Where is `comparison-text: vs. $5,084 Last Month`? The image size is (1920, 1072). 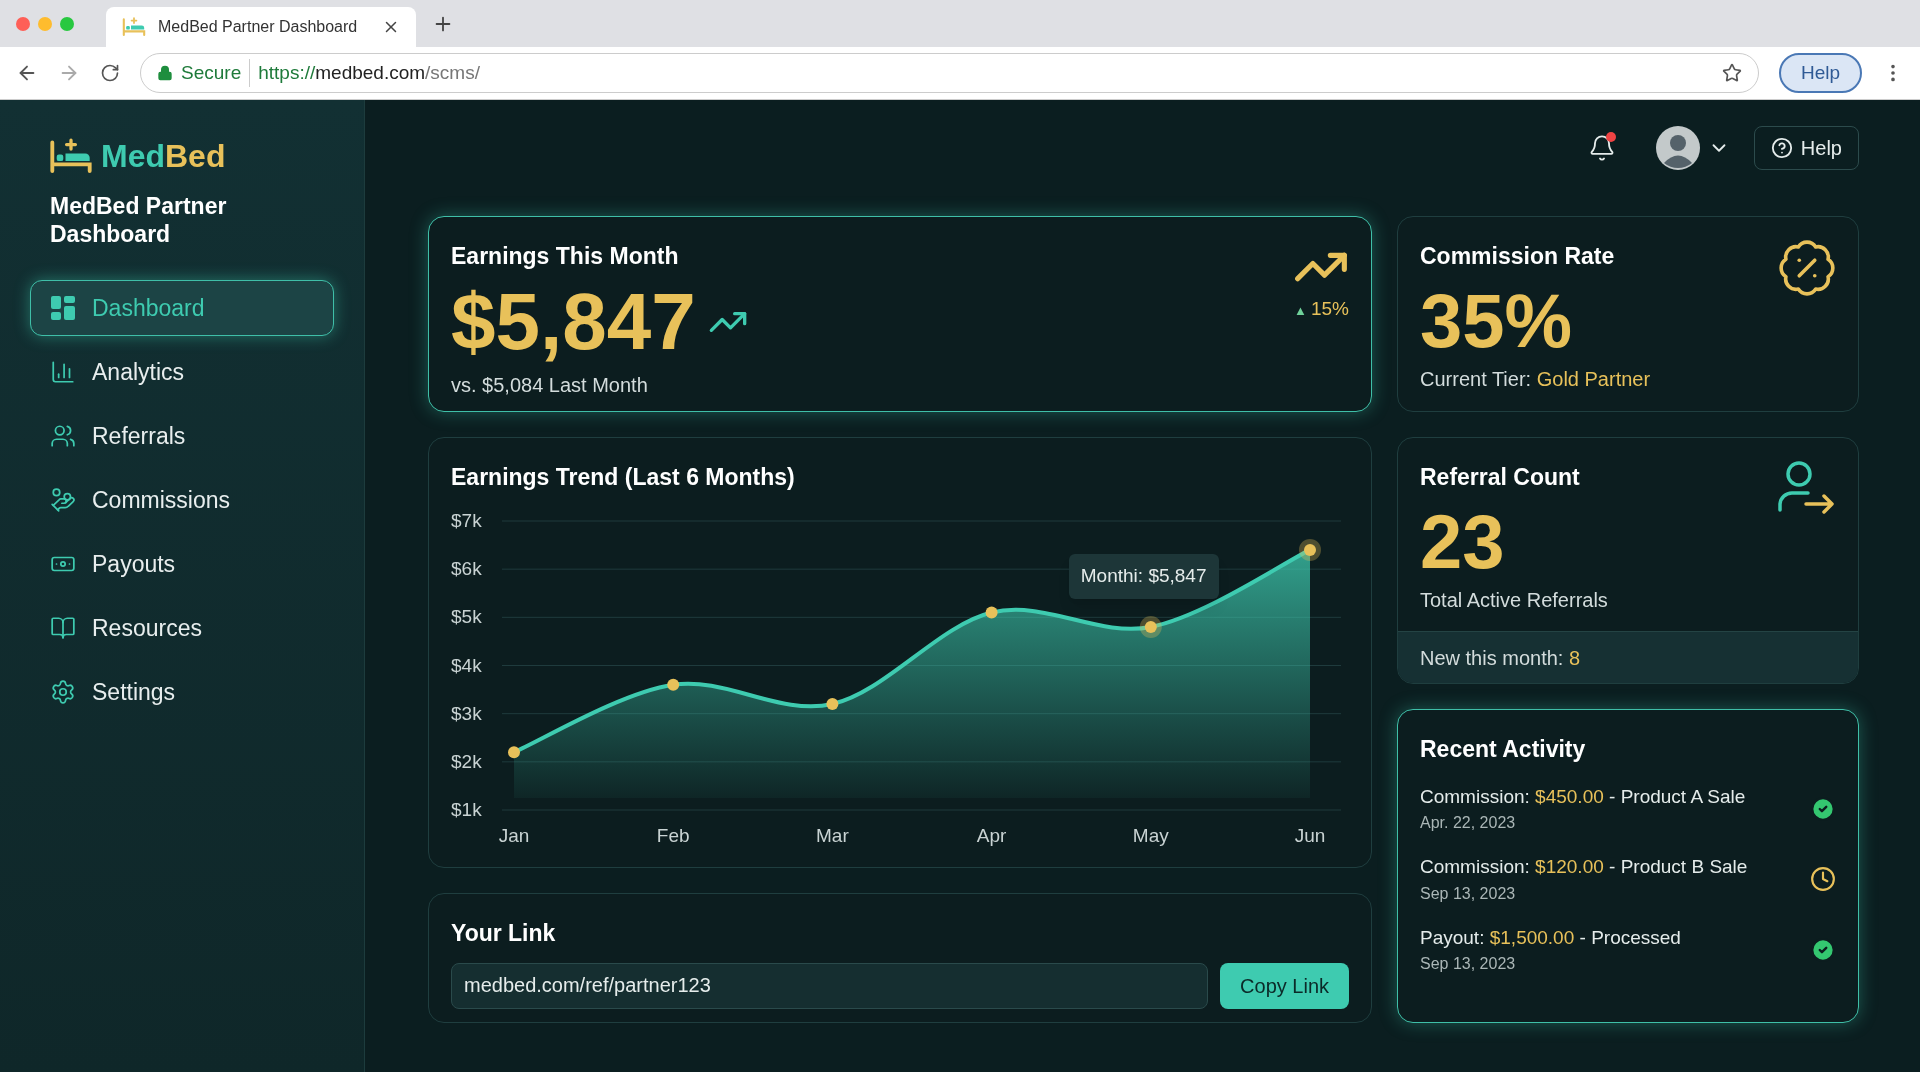
comparison-text: vs. $5,084 Last Month is located at coordinates (550, 385).